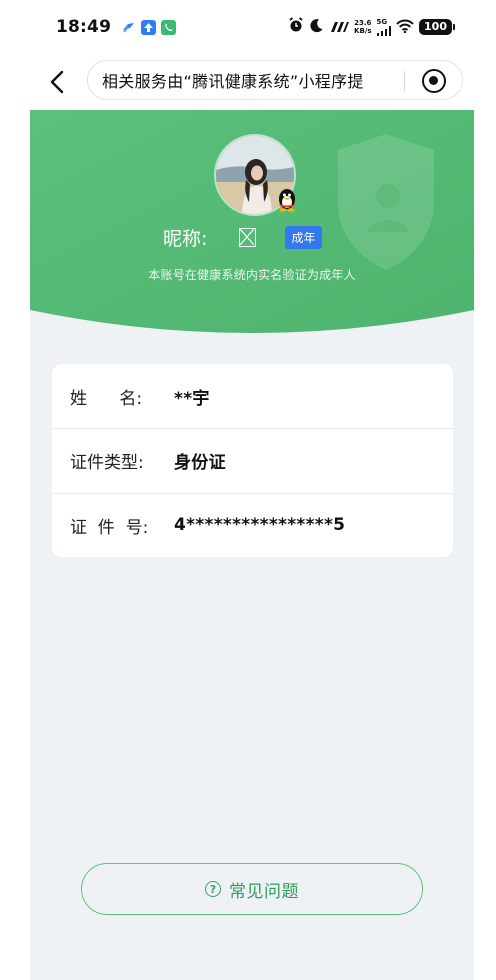 The height and width of the screenshot is (980, 496). I want to click on title-capsule: 相关服务由“腾讯健康系统”小程序提, so click(275, 80).